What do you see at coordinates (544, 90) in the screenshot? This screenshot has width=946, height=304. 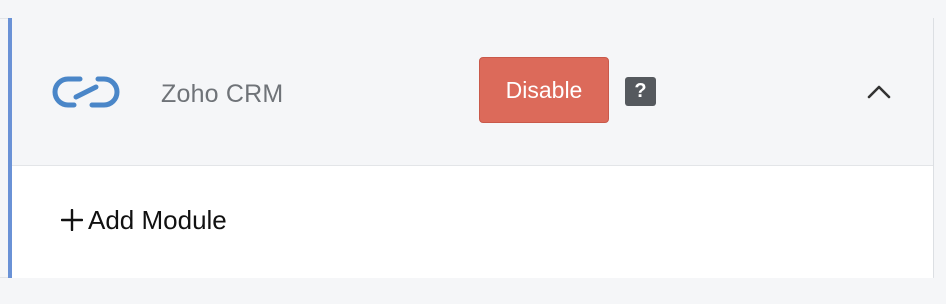 I see `disable-button: Disable` at bounding box center [544, 90].